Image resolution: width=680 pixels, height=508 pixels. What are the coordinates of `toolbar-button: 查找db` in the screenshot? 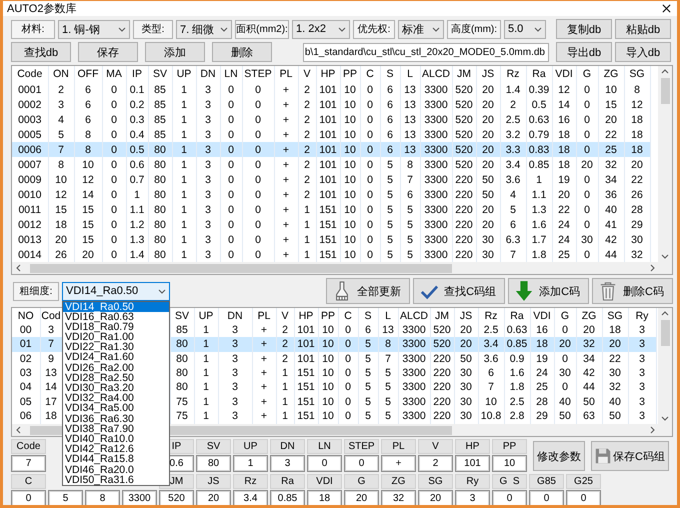 It's located at (41, 52).